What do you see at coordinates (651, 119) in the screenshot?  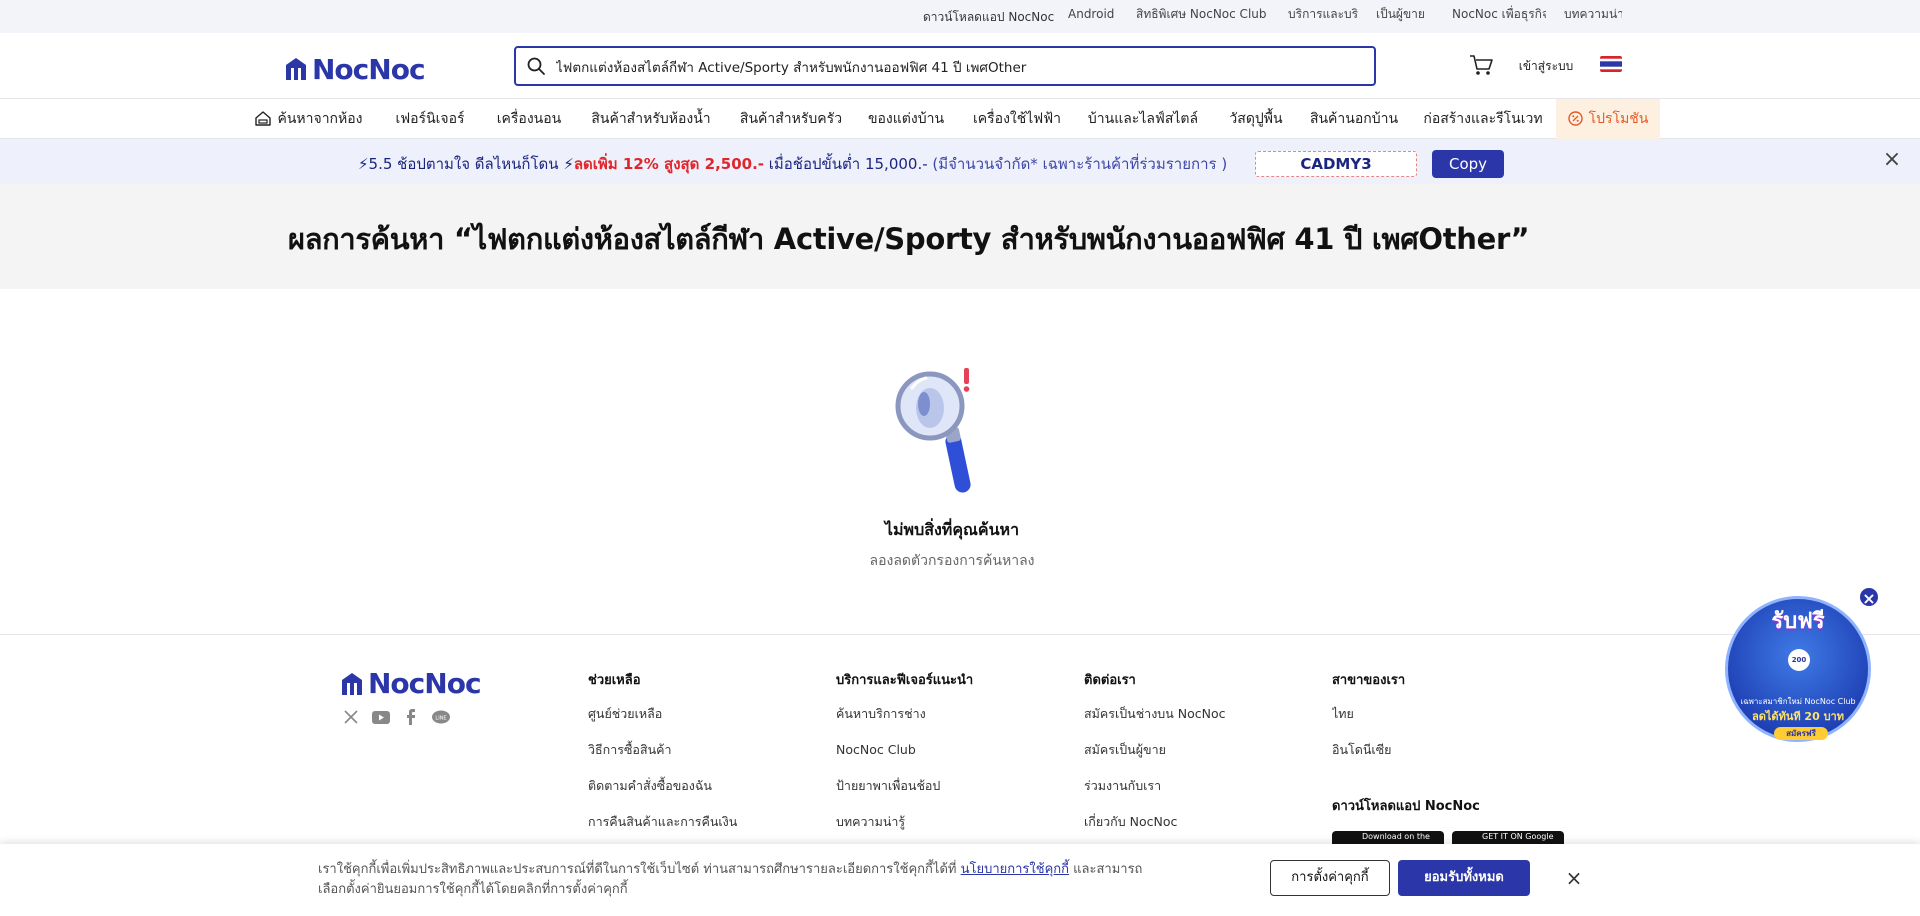 I see `category-bathroom: สินค้าสำหรับห้องน้ำ` at bounding box center [651, 119].